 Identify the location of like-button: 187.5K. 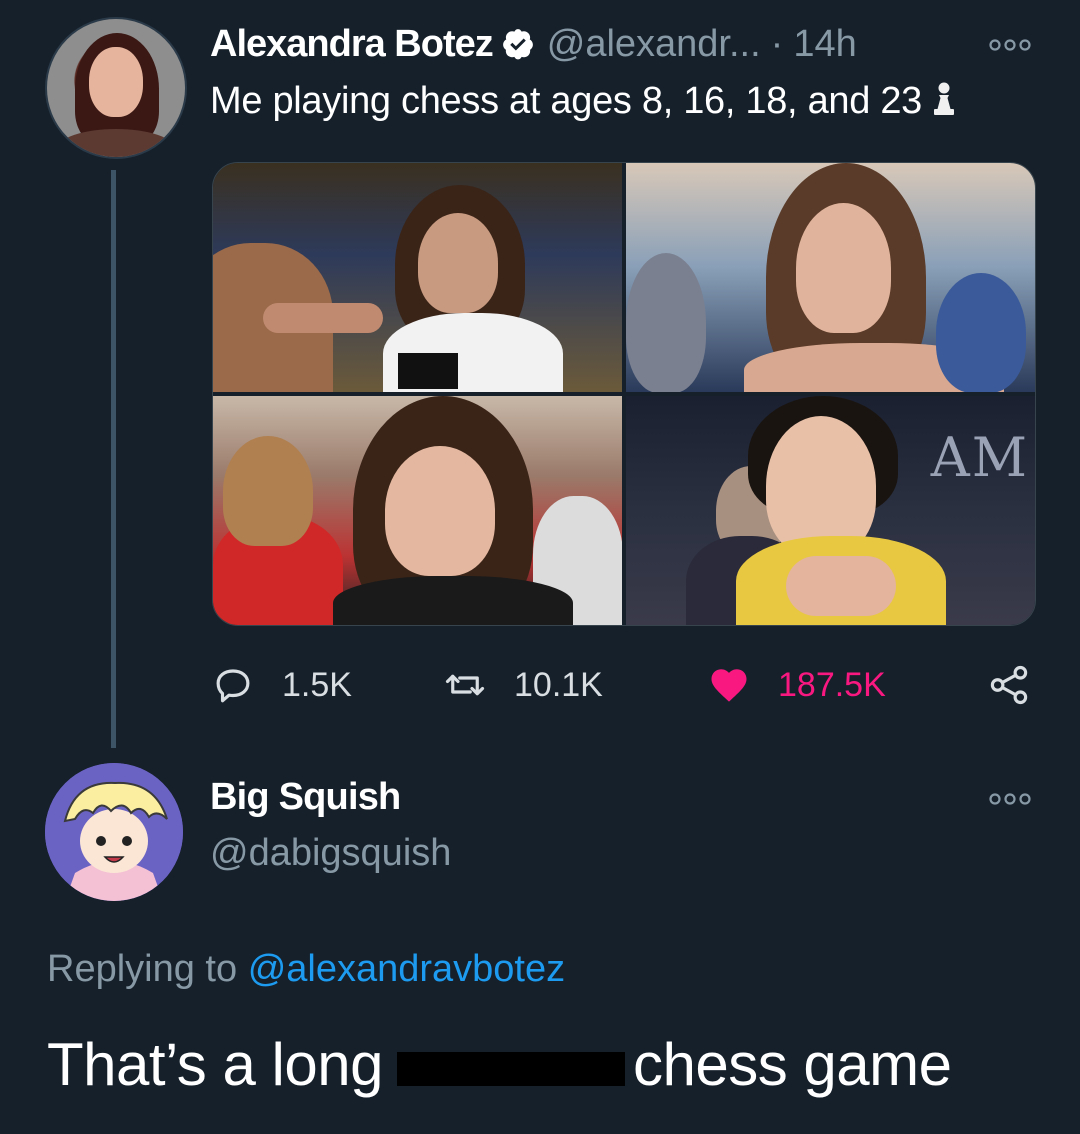
(797, 685).